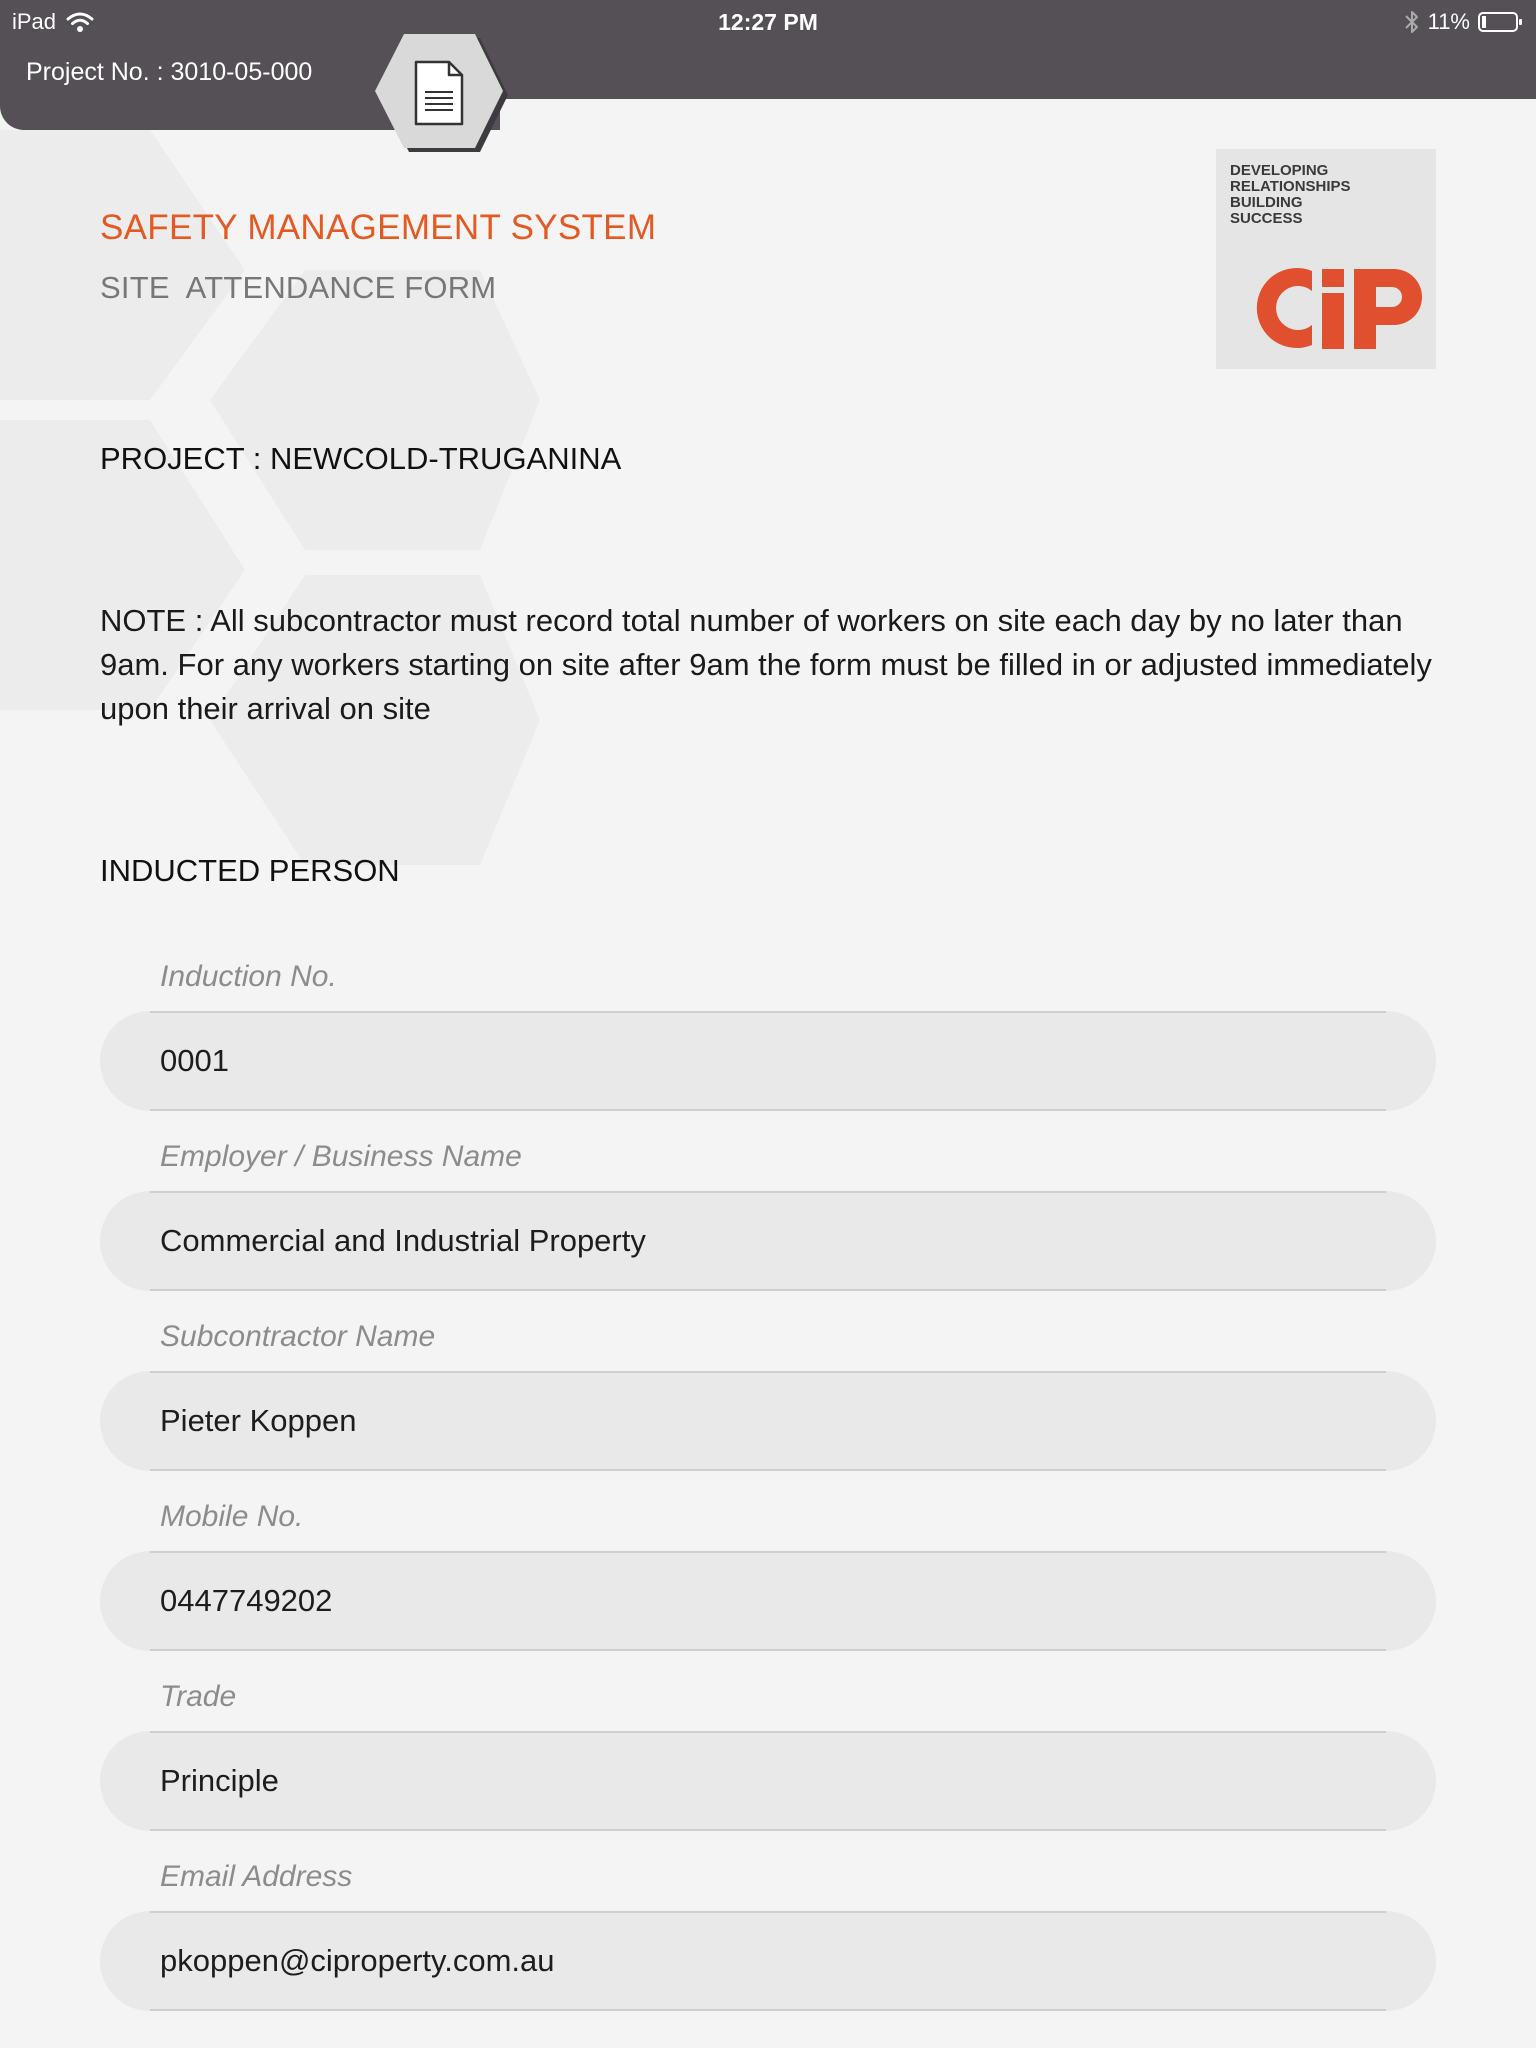 This screenshot has height=2048, width=1536. I want to click on field-subcontractor-name: Subcontractor Name Pieter Koppen, so click(768, 1390).